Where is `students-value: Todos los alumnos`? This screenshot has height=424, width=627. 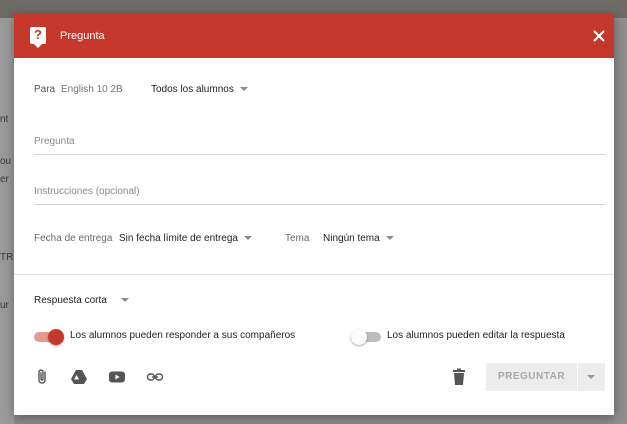
students-value: Todos los alumnos is located at coordinates (192, 89).